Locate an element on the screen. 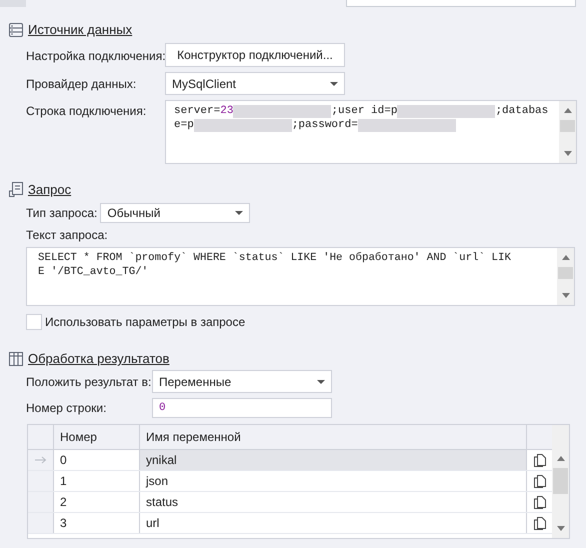 This screenshot has width=586, height=548. arrow-right-icon is located at coordinates (40, 460).